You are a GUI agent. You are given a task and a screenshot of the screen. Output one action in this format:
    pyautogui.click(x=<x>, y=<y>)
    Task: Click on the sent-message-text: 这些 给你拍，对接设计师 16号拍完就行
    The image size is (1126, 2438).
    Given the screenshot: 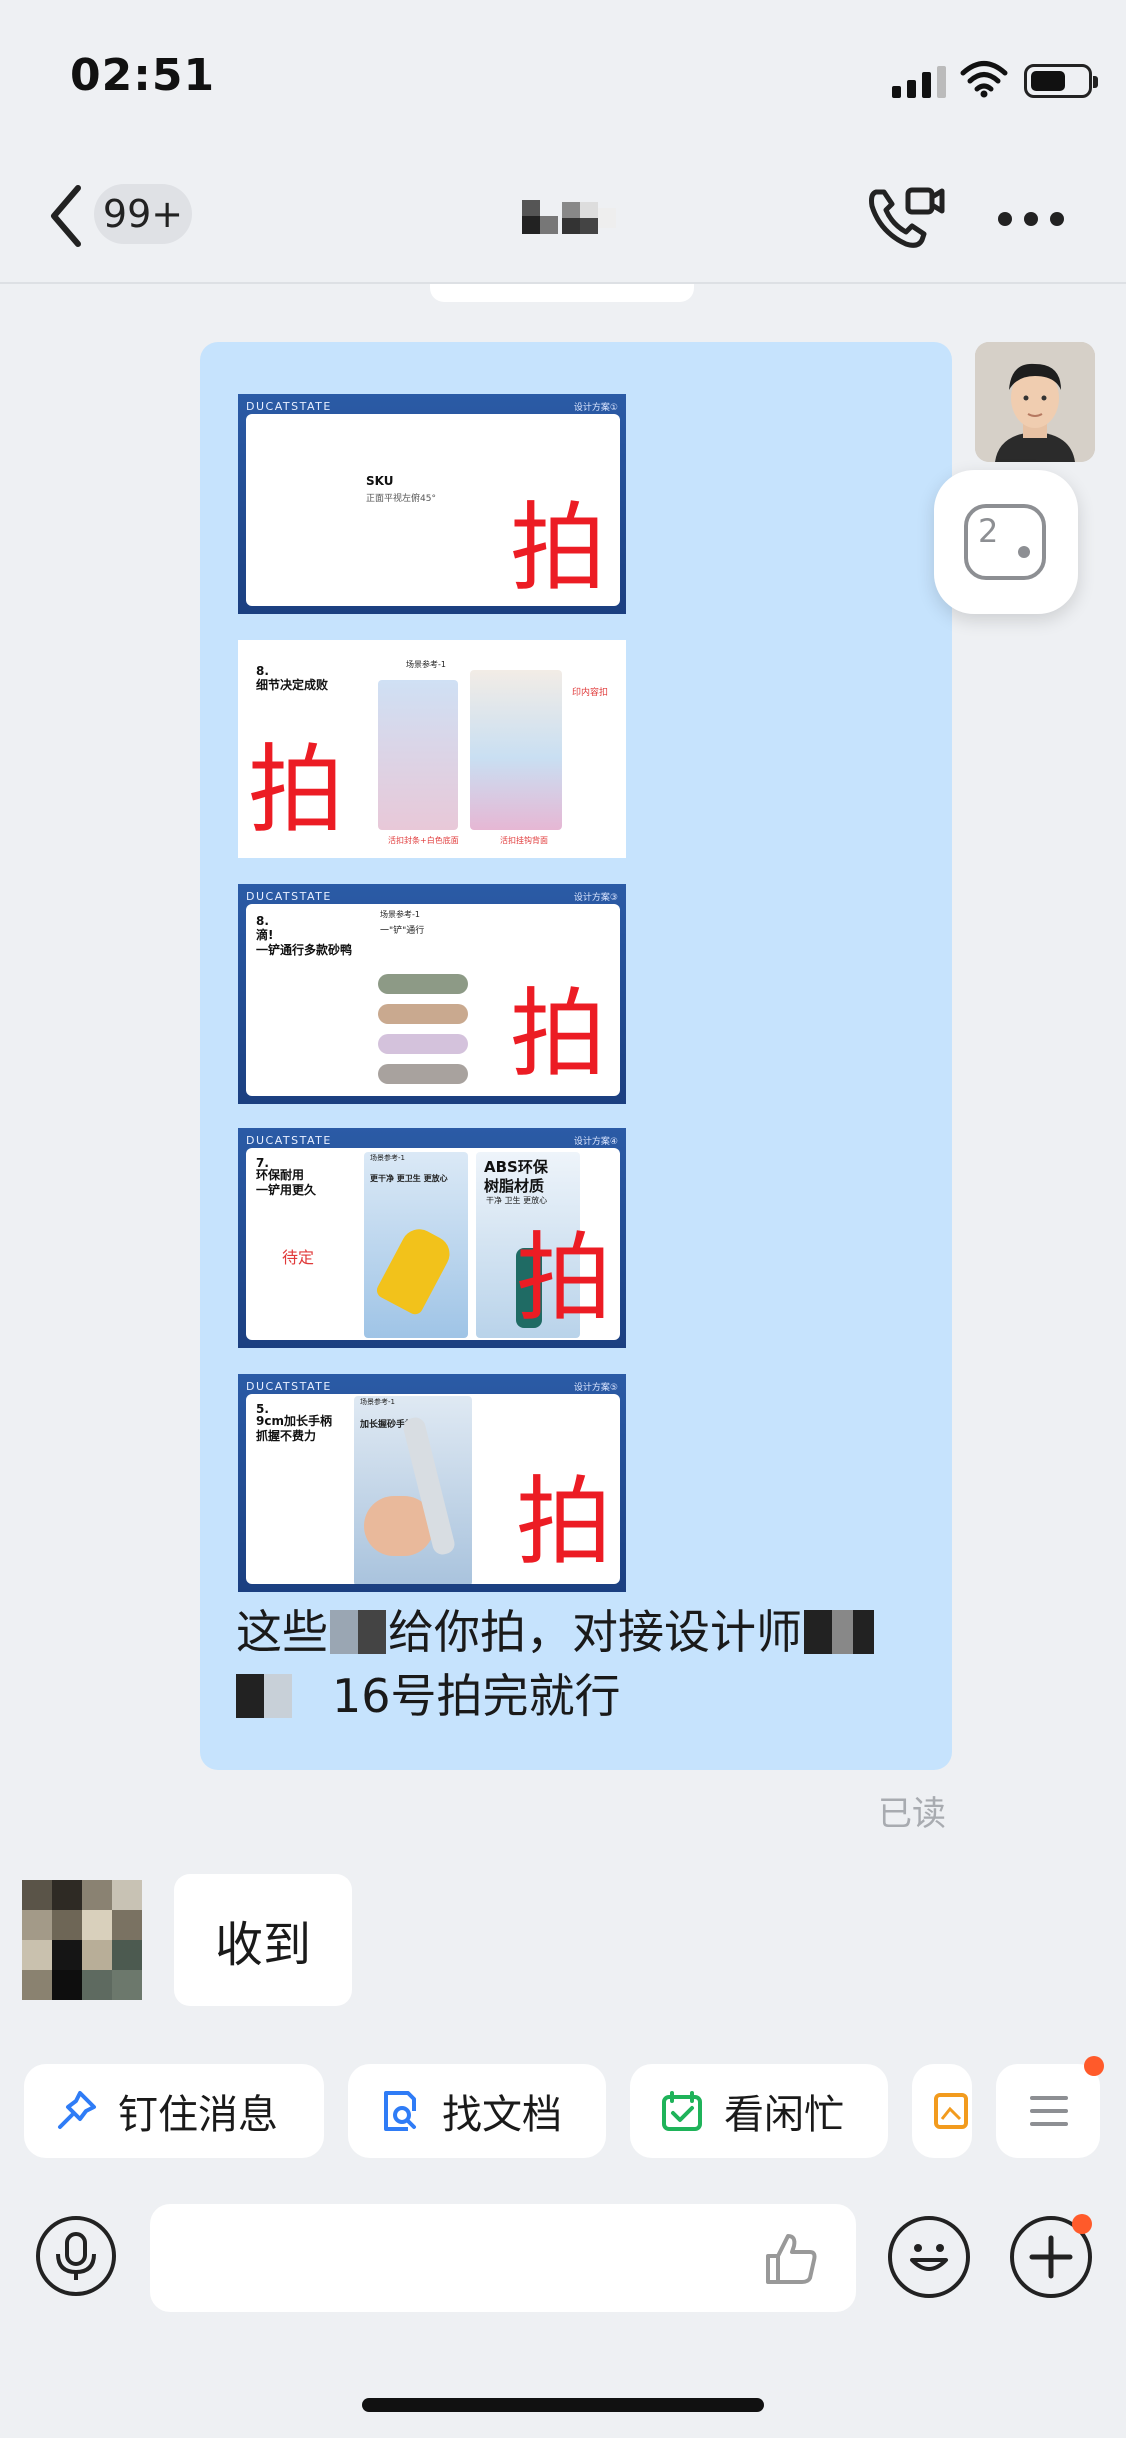 What is the action you would take?
    pyautogui.click(x=586, y=1664)
    